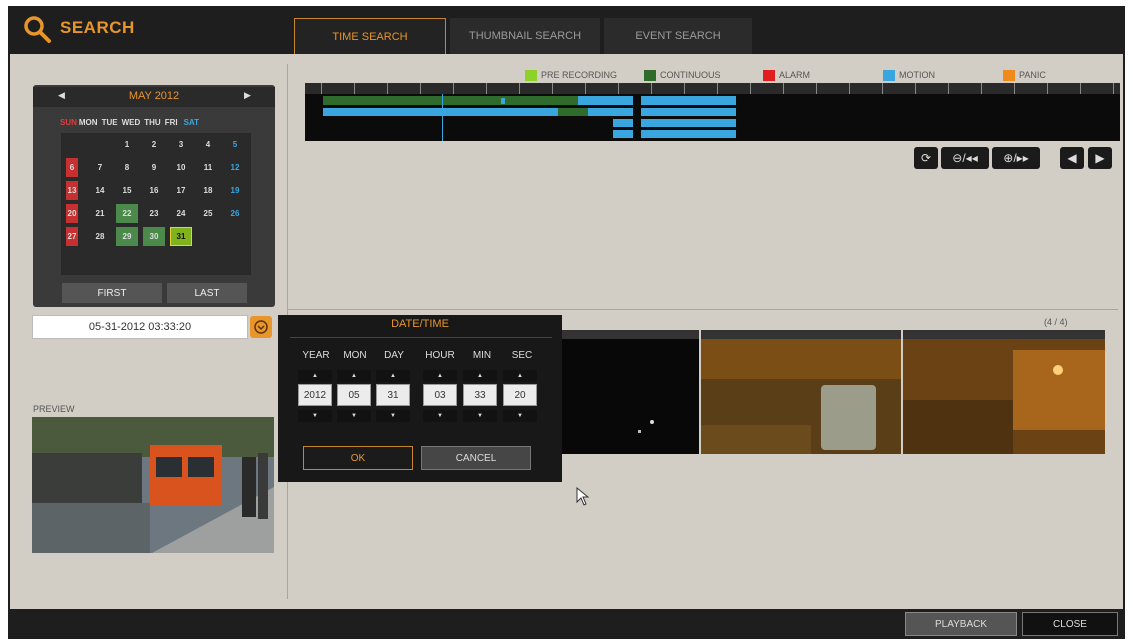  I want to click on day-up-button: ▲, so click(393, 376).